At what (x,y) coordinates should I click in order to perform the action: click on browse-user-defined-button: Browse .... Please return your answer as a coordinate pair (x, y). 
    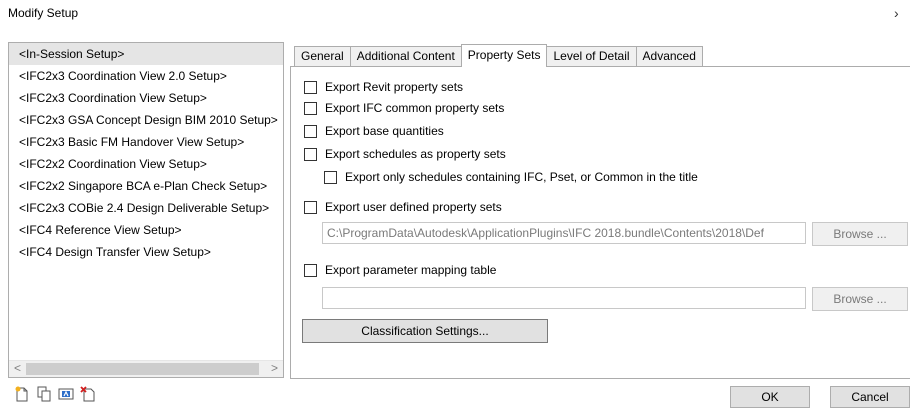
    Looking at the image, I should click on (860, 234).